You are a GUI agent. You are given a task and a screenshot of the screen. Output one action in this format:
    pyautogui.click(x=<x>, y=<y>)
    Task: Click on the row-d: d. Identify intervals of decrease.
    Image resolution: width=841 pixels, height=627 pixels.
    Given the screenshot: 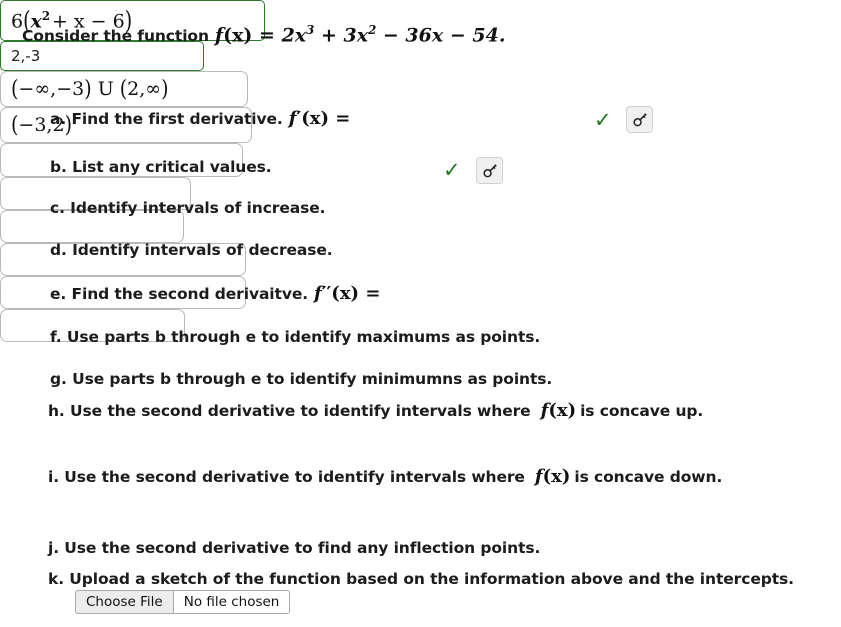 What is the action you would take?
    pyautogui.click(x=194, y=250)
    